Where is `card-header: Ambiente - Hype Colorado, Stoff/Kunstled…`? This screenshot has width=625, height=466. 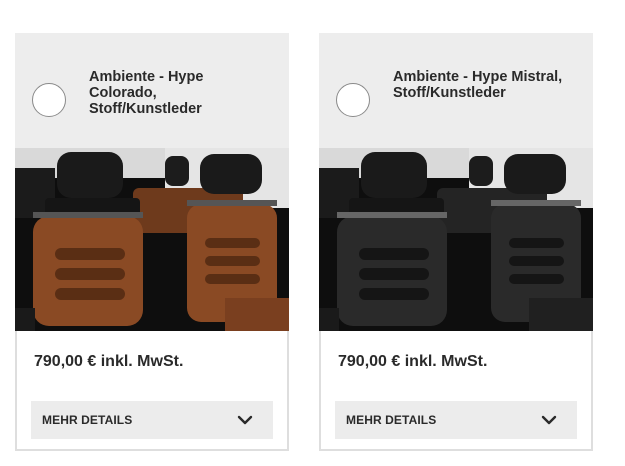 card-header: Ambiente - Hype Colorado, Stoff/Kunstled… is located at coordinates (152, 90).